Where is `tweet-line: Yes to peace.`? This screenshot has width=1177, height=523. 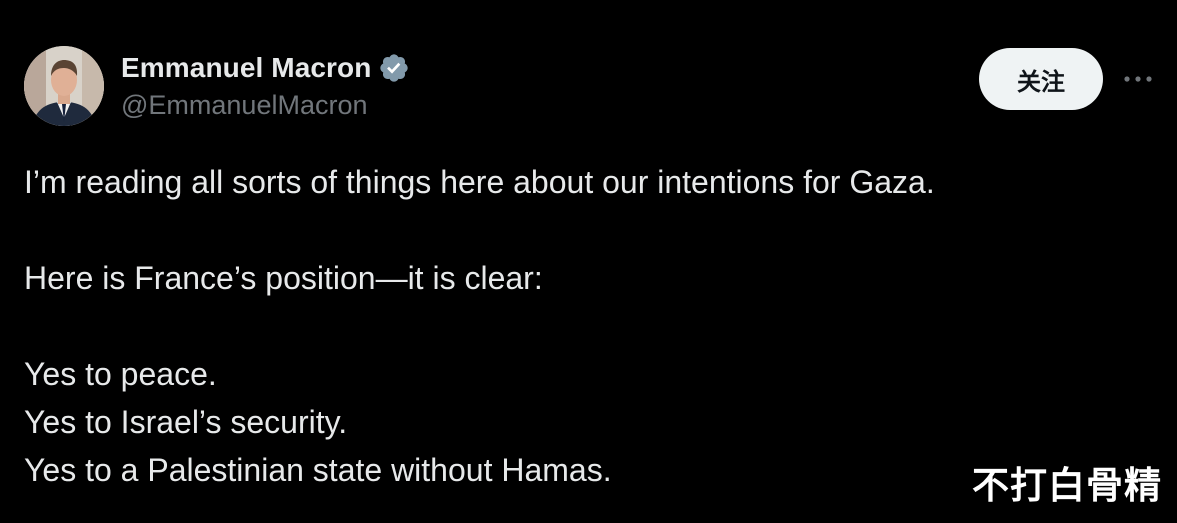 tweet-line: Yes to peace. is located at coordinates (120, 374).